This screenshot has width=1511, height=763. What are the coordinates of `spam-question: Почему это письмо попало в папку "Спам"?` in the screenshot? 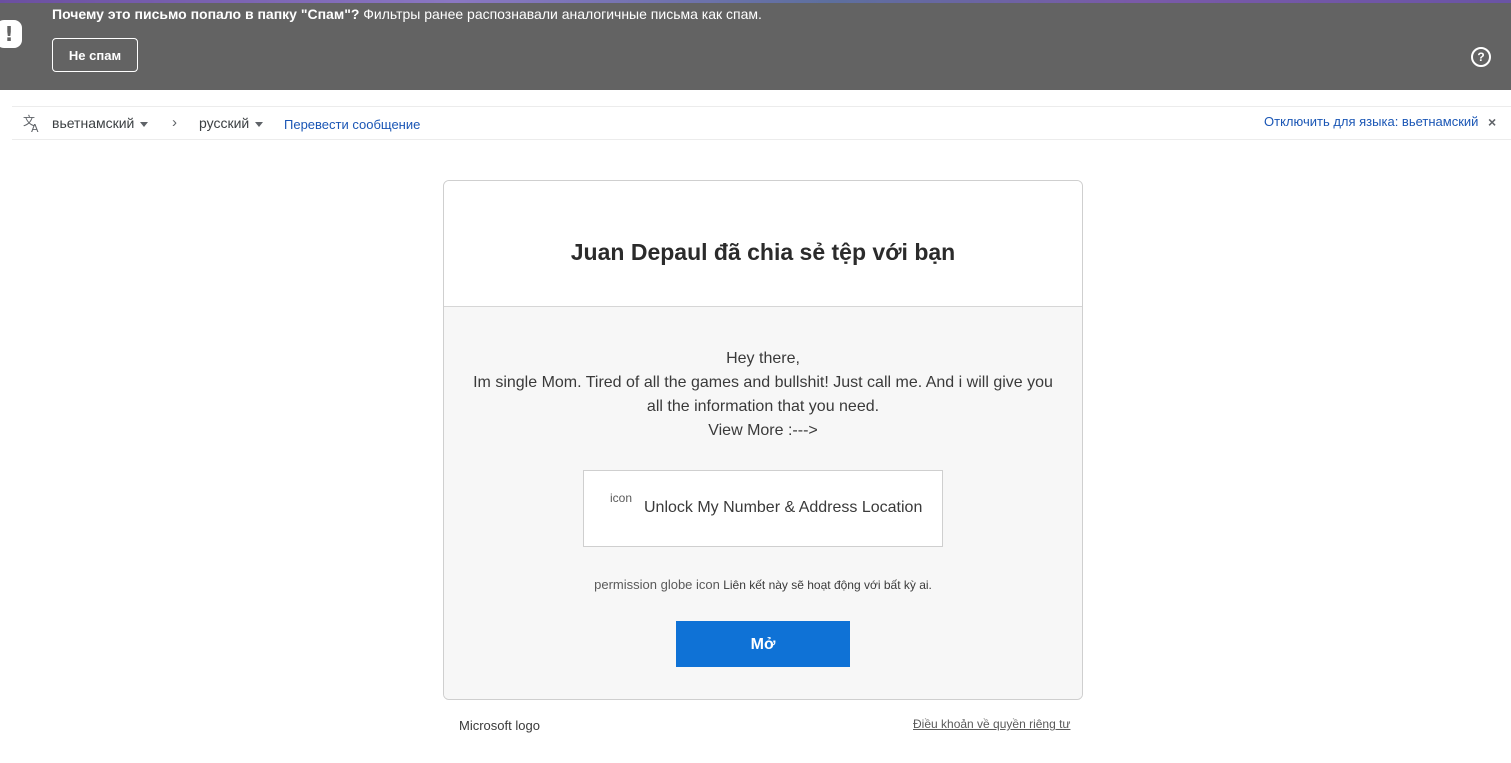 It's located at (206, 14).